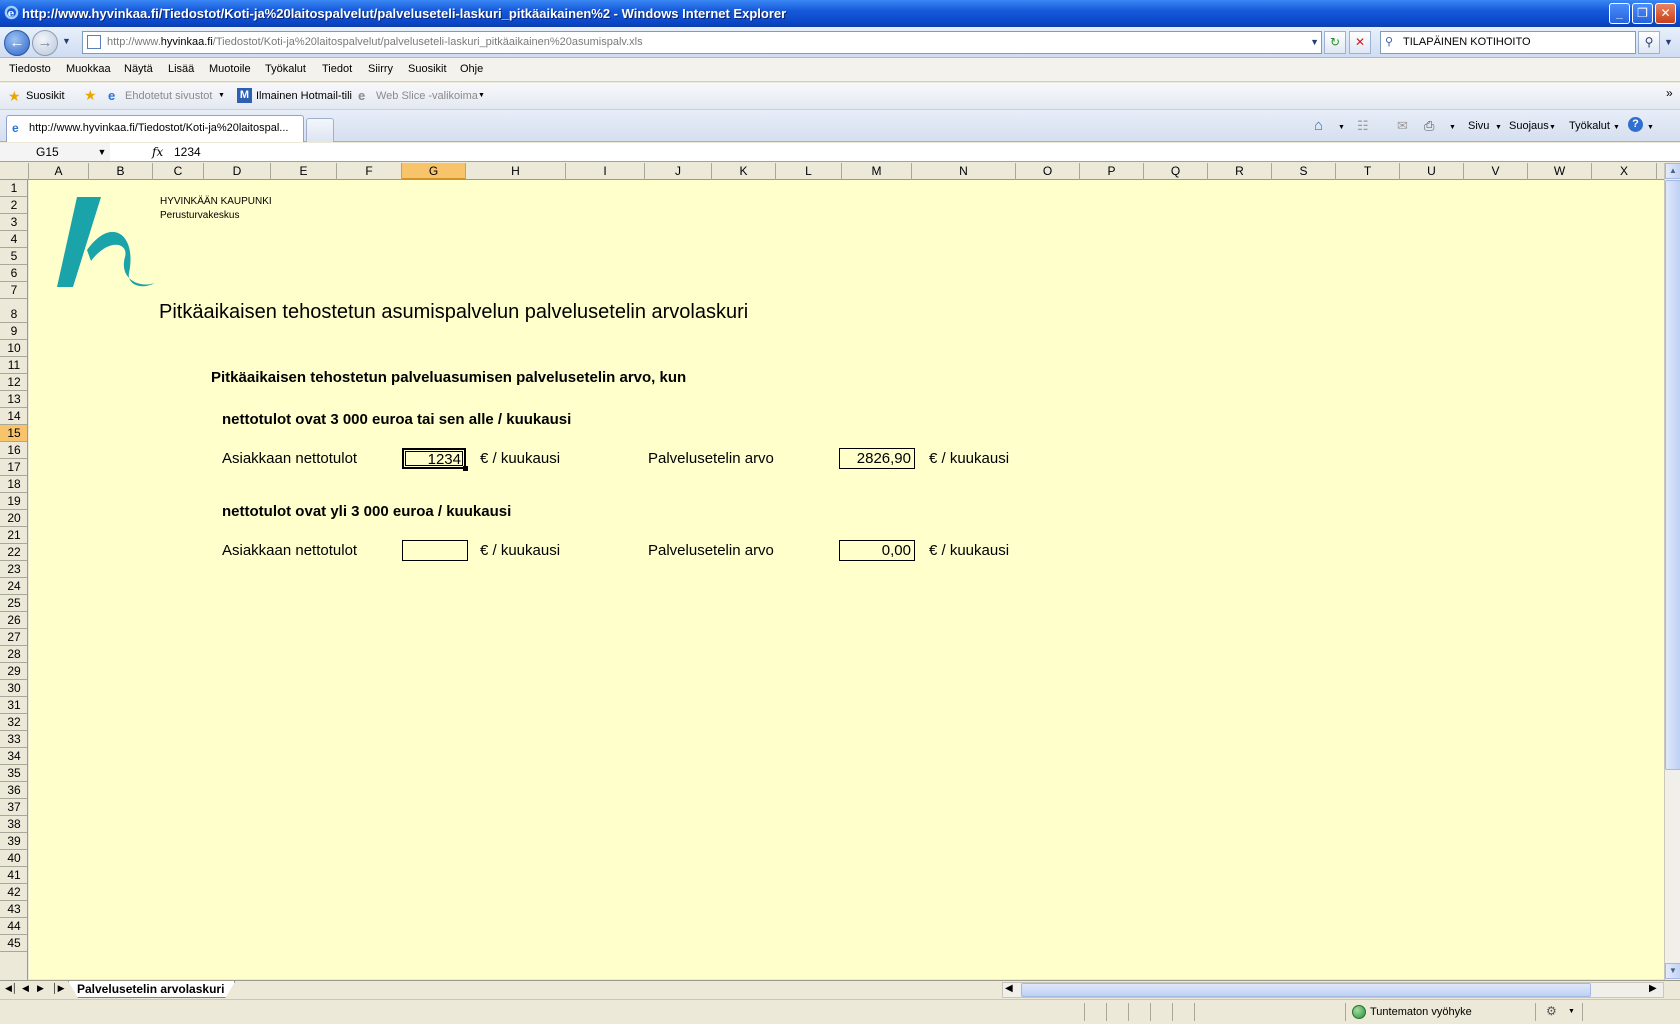 This screenshot has width=1680, height=1024. Describe the element at coordinates (13, 773) in the screenshot. I see `row-header: 35` at that location.